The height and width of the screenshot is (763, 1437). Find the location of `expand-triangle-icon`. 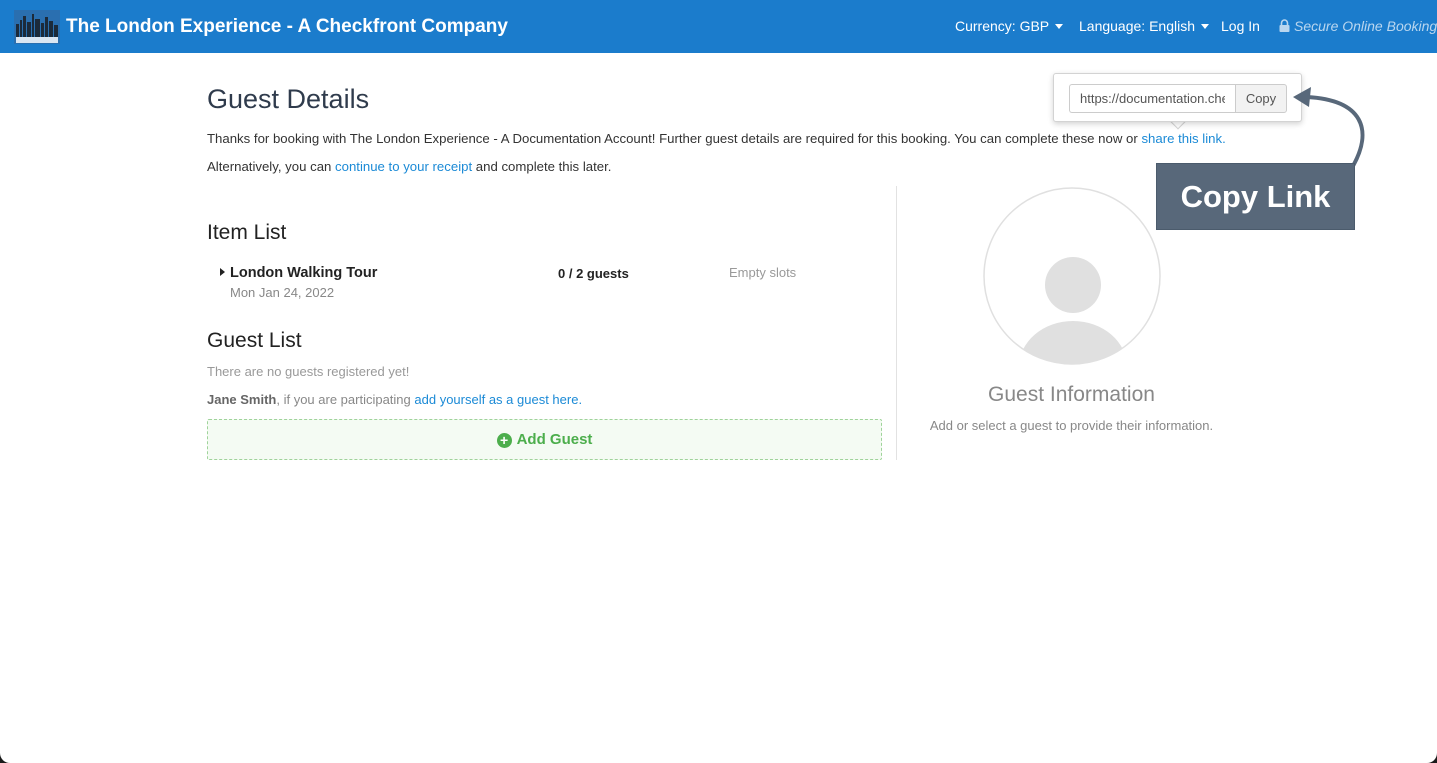

expand-triangle-icon is located at coordinates (222, 272).